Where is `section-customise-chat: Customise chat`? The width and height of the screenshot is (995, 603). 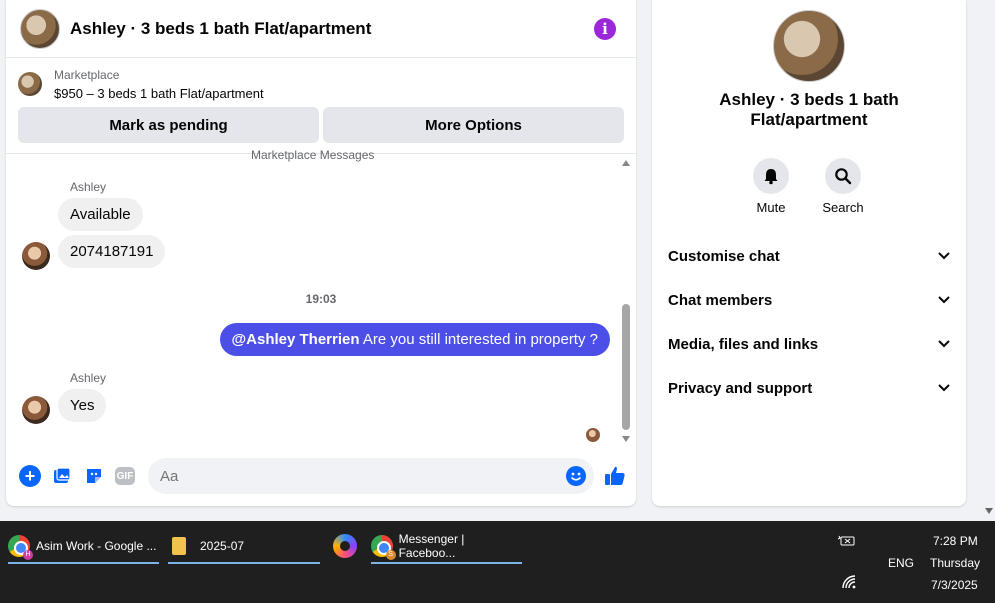 section-customise-chat: Customise chat is located at coordinates (809, 256).